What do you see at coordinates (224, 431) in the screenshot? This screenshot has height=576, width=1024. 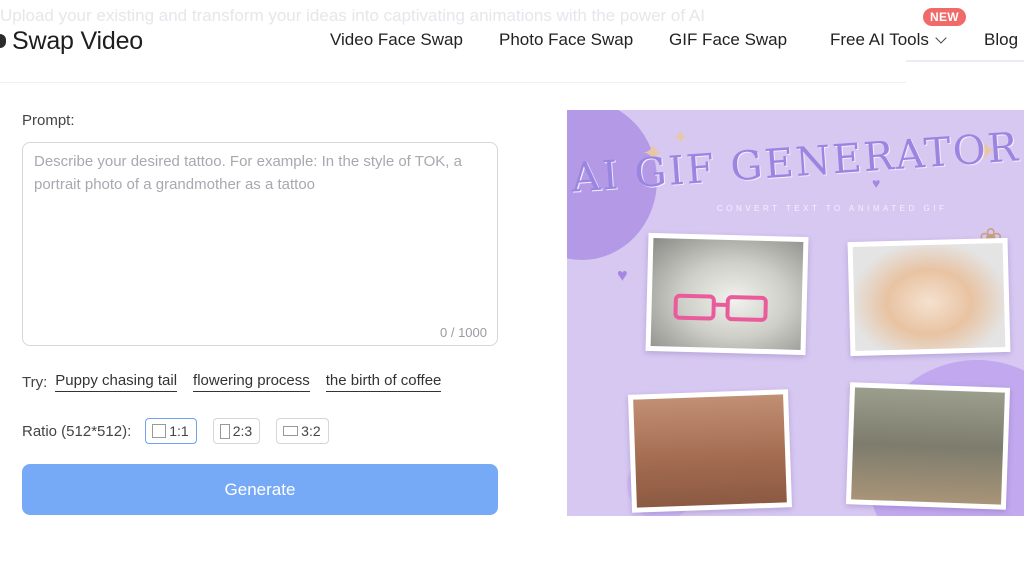 I see `portrait-ratio-icon` at bounding box center [224, 431].